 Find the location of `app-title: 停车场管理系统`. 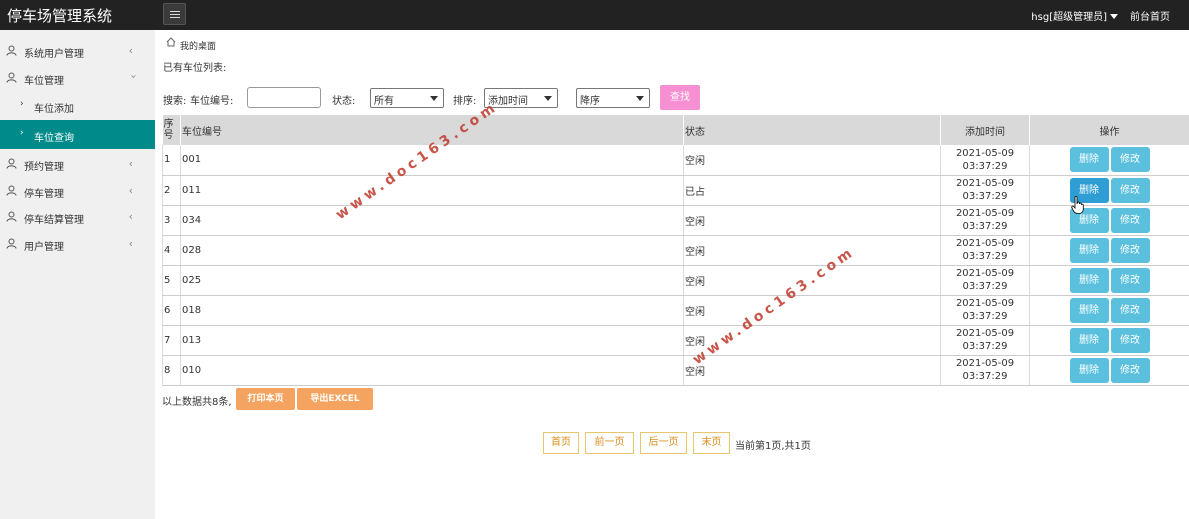

app-title: 停车场管理系统 is located at coordinates (60, 16).